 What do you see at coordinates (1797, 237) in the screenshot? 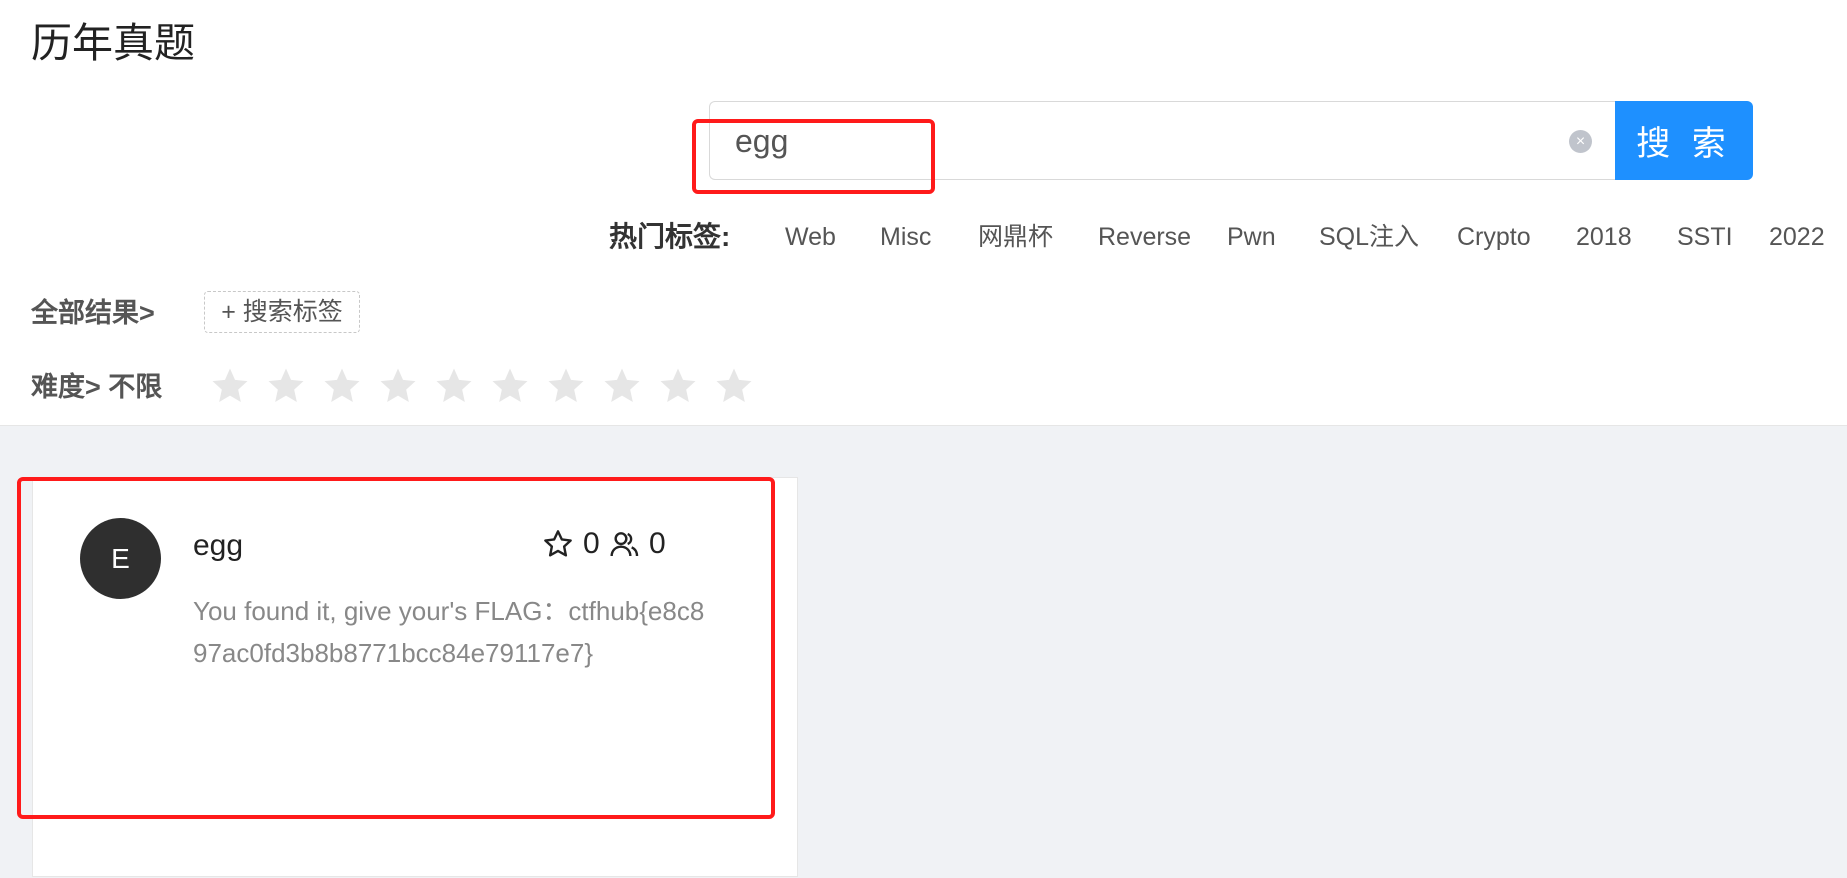
I see `hot-tag-2022: 2022` at bounding box center [1797, 237].